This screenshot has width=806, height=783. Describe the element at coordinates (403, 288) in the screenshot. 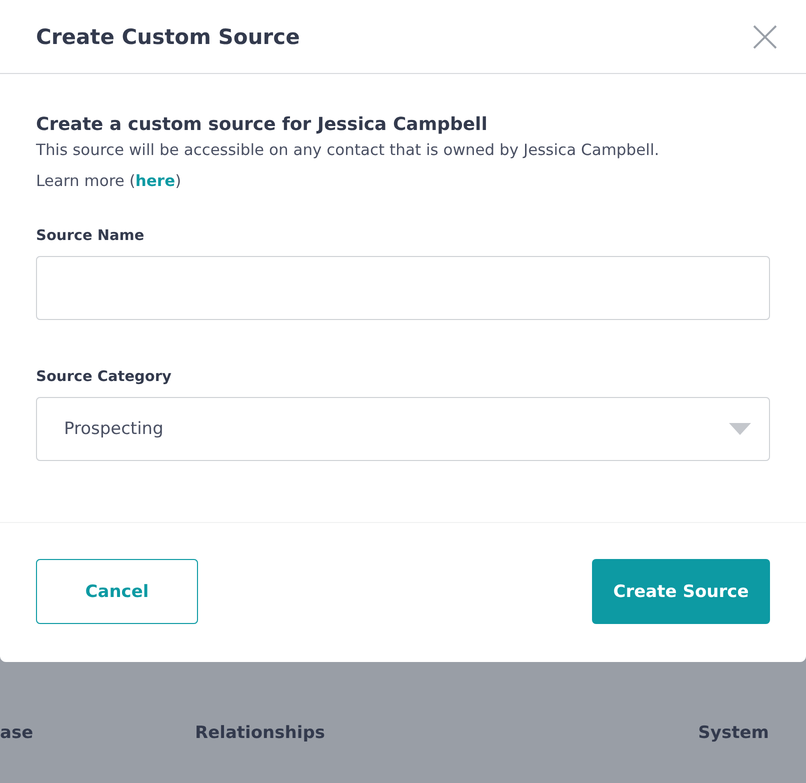

I see `source-name-field` at that location.